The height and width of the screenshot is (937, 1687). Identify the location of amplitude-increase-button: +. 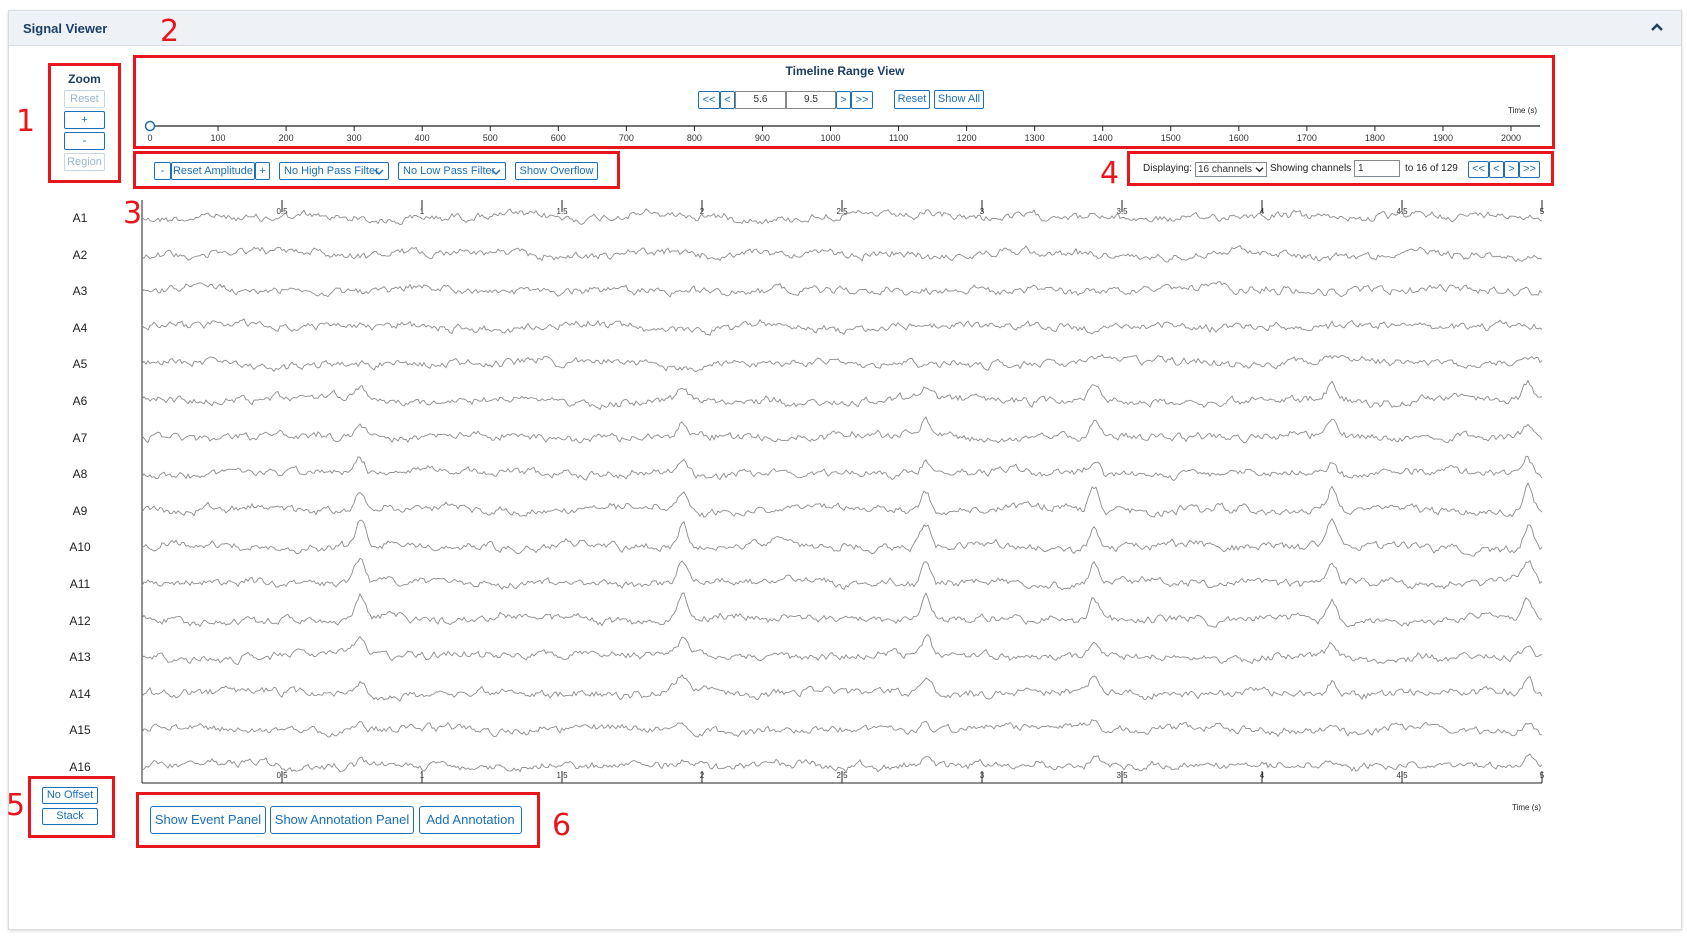
(262, 171).